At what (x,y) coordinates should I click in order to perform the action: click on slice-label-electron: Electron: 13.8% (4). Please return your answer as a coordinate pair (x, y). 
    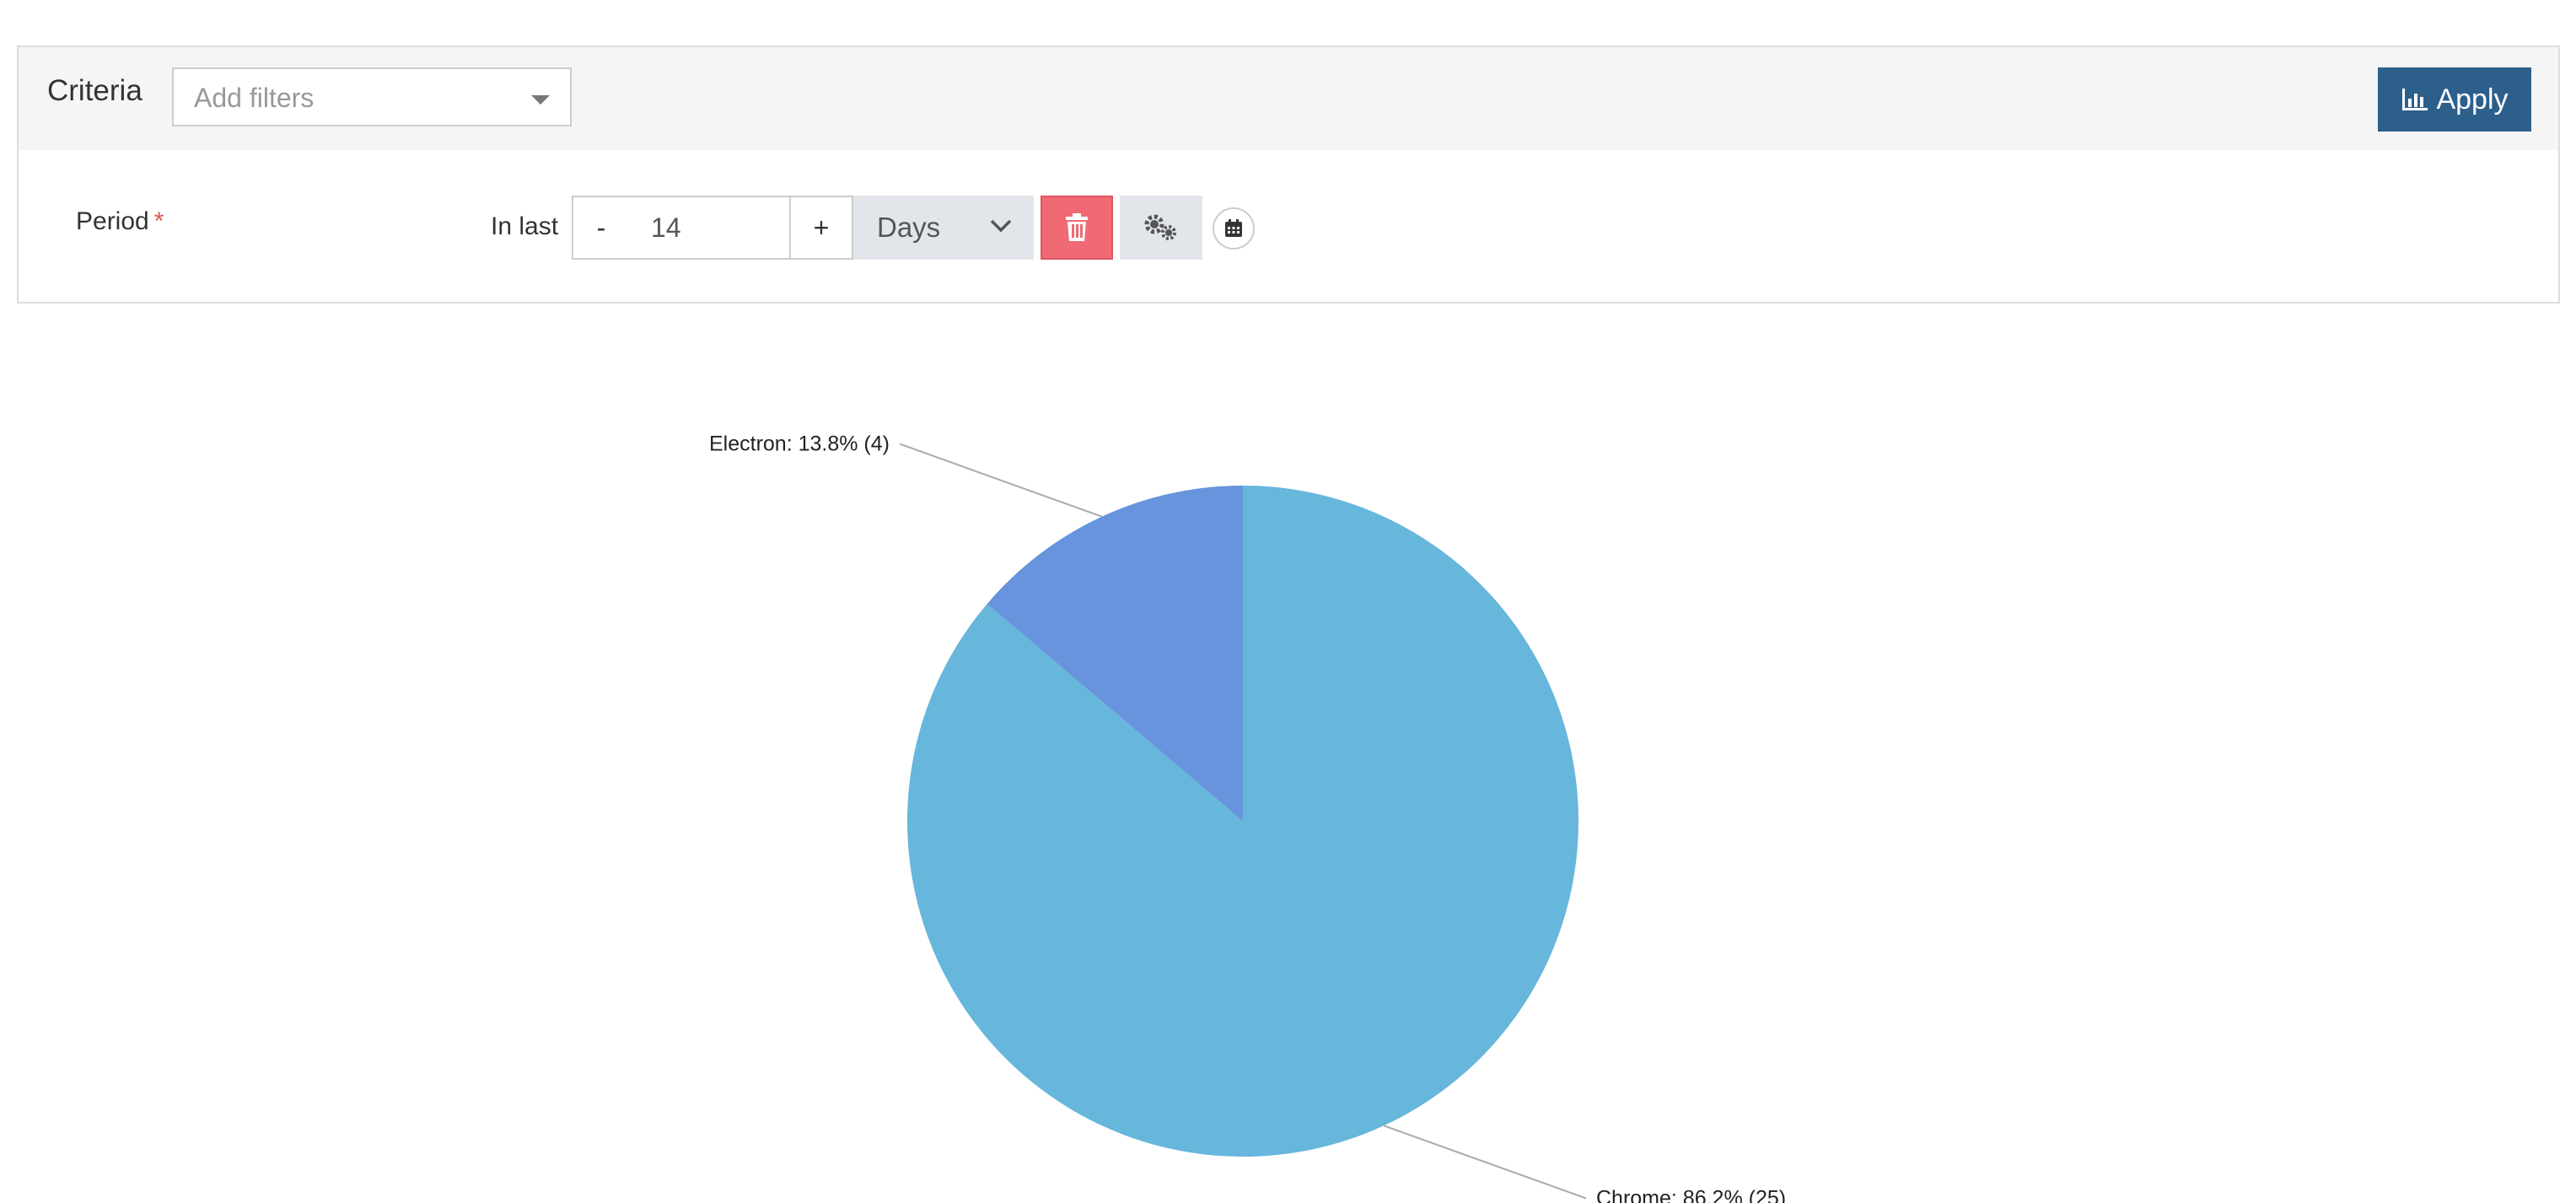
    Looking at the image, I should click on (799, 444).